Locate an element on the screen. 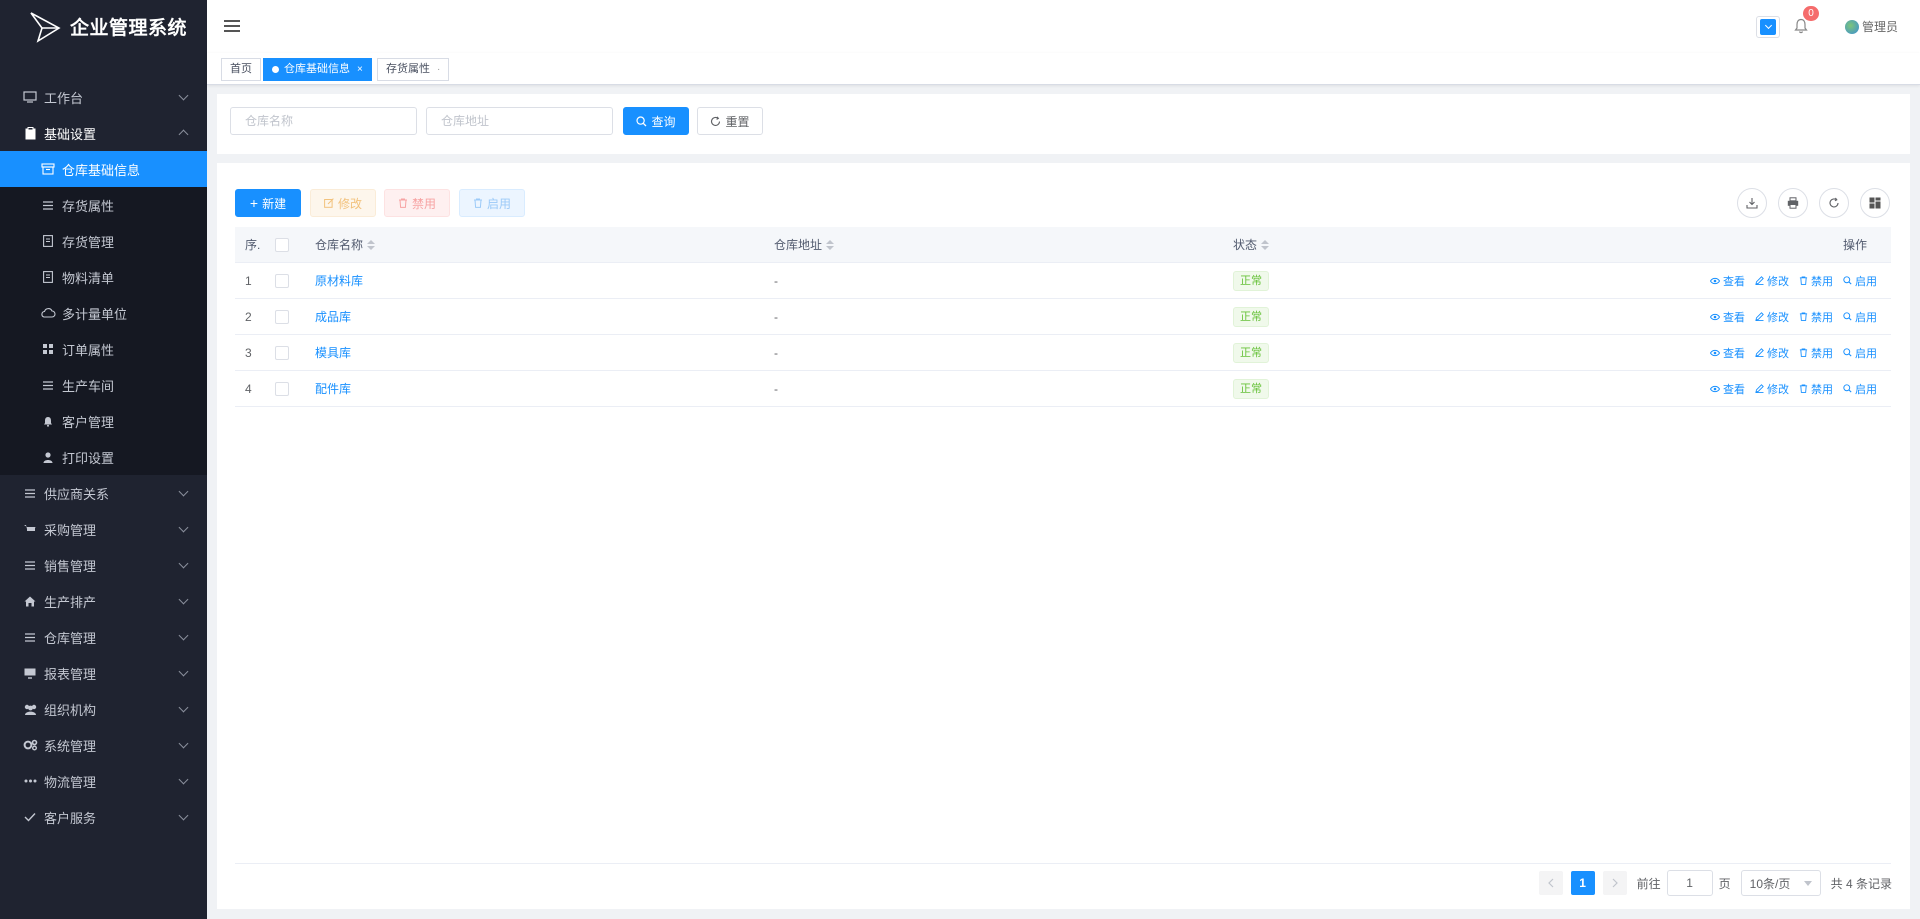  row-index: 3 is located at coordinates (248, 352).